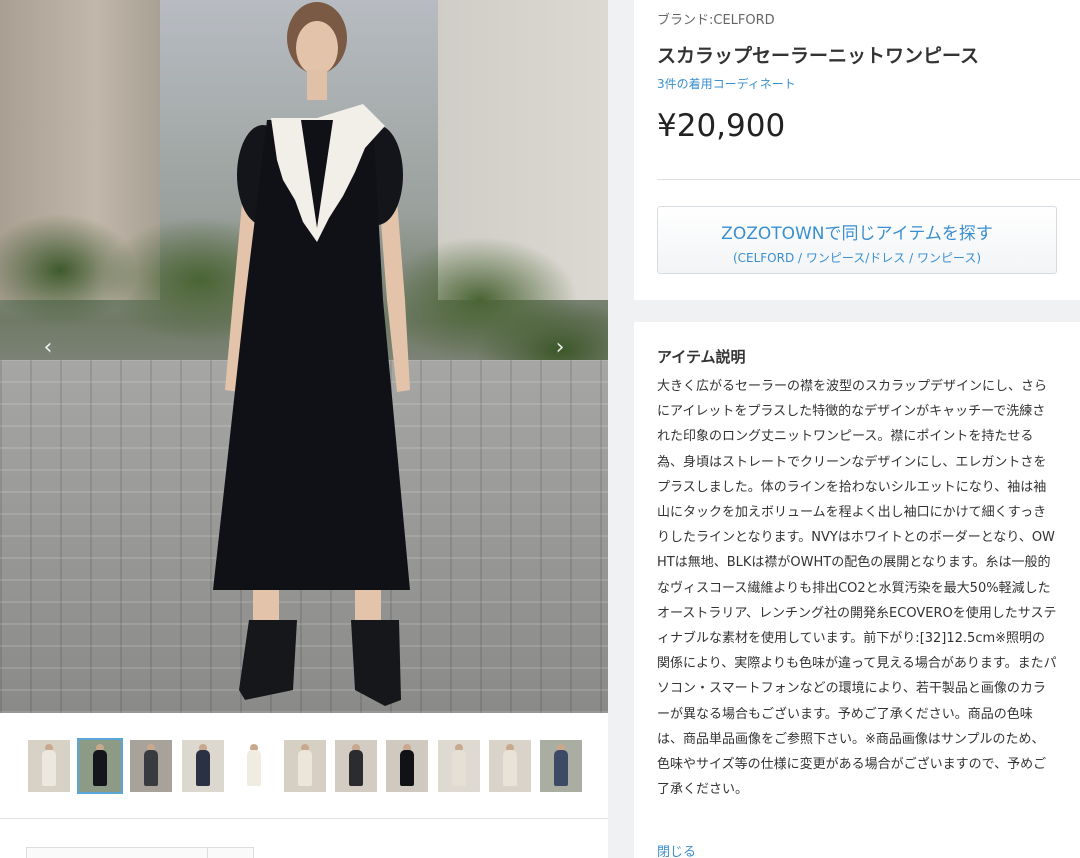  What do you see at coordinates (304, 839) in the screenshot?
I see `gallery-footer` at bounding box center [304, 839].